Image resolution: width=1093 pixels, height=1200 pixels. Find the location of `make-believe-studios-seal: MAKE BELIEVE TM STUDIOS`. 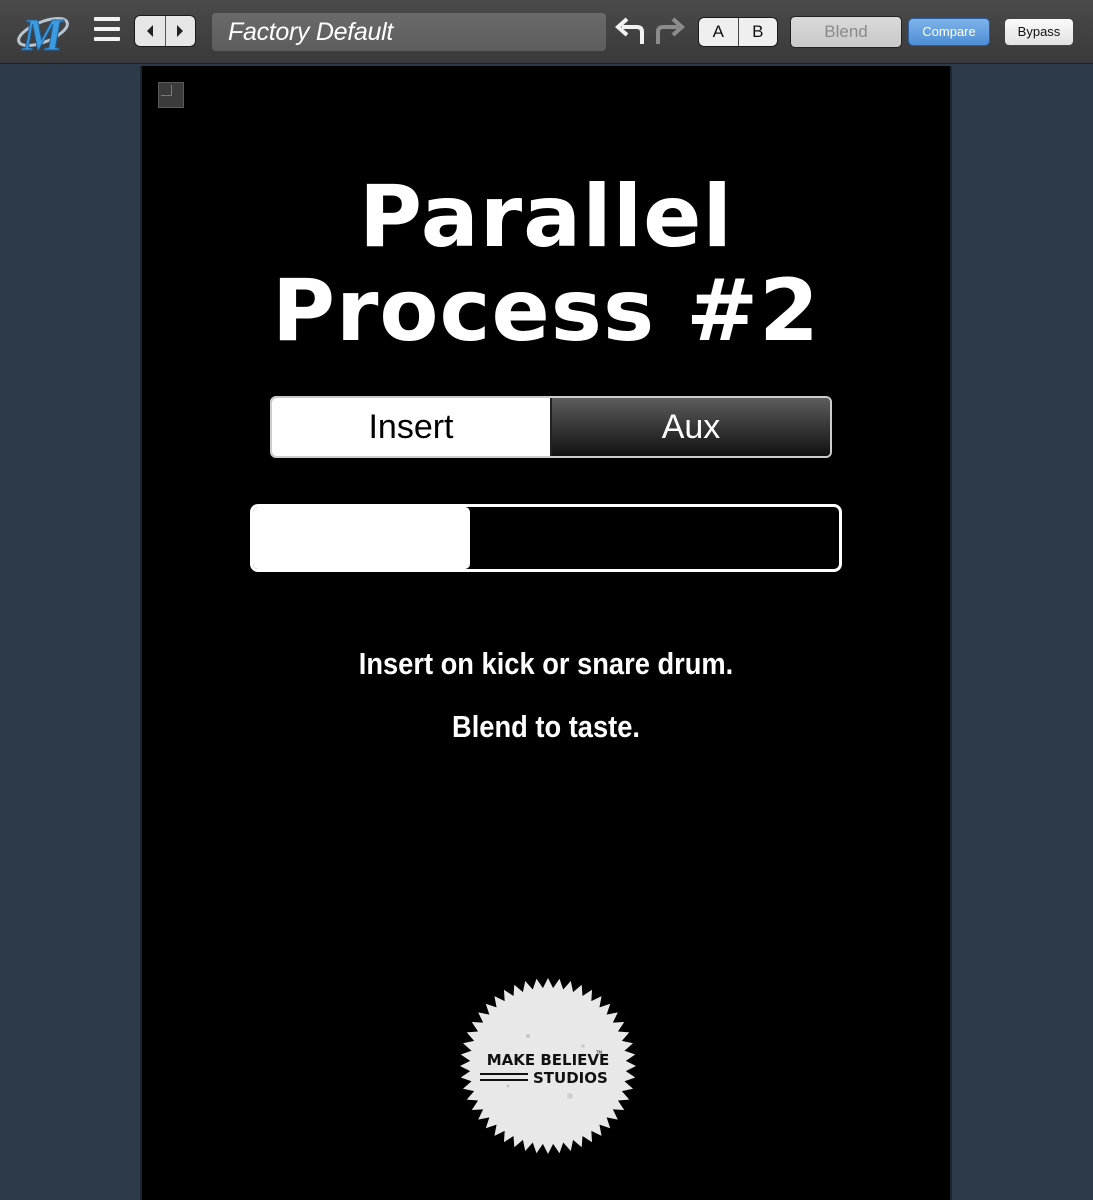

make-believe-studios-seal: MAKE BELIEVE TM STUDIOS is located at coordinates (548, 1066).